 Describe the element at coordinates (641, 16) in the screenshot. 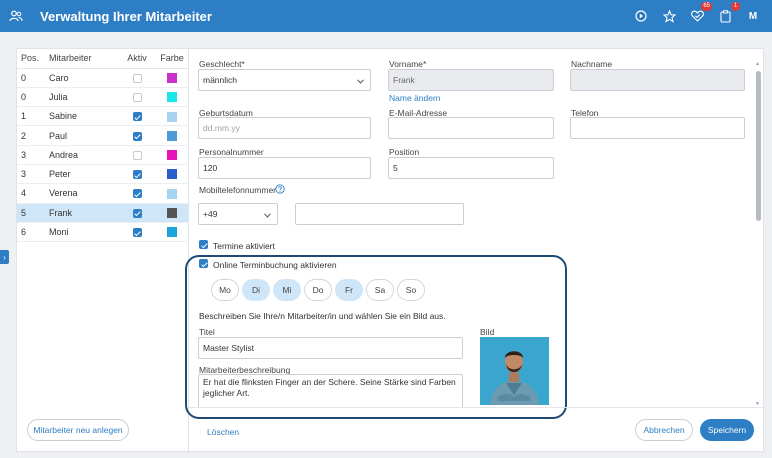

I see `play-circle-icon` at that location.